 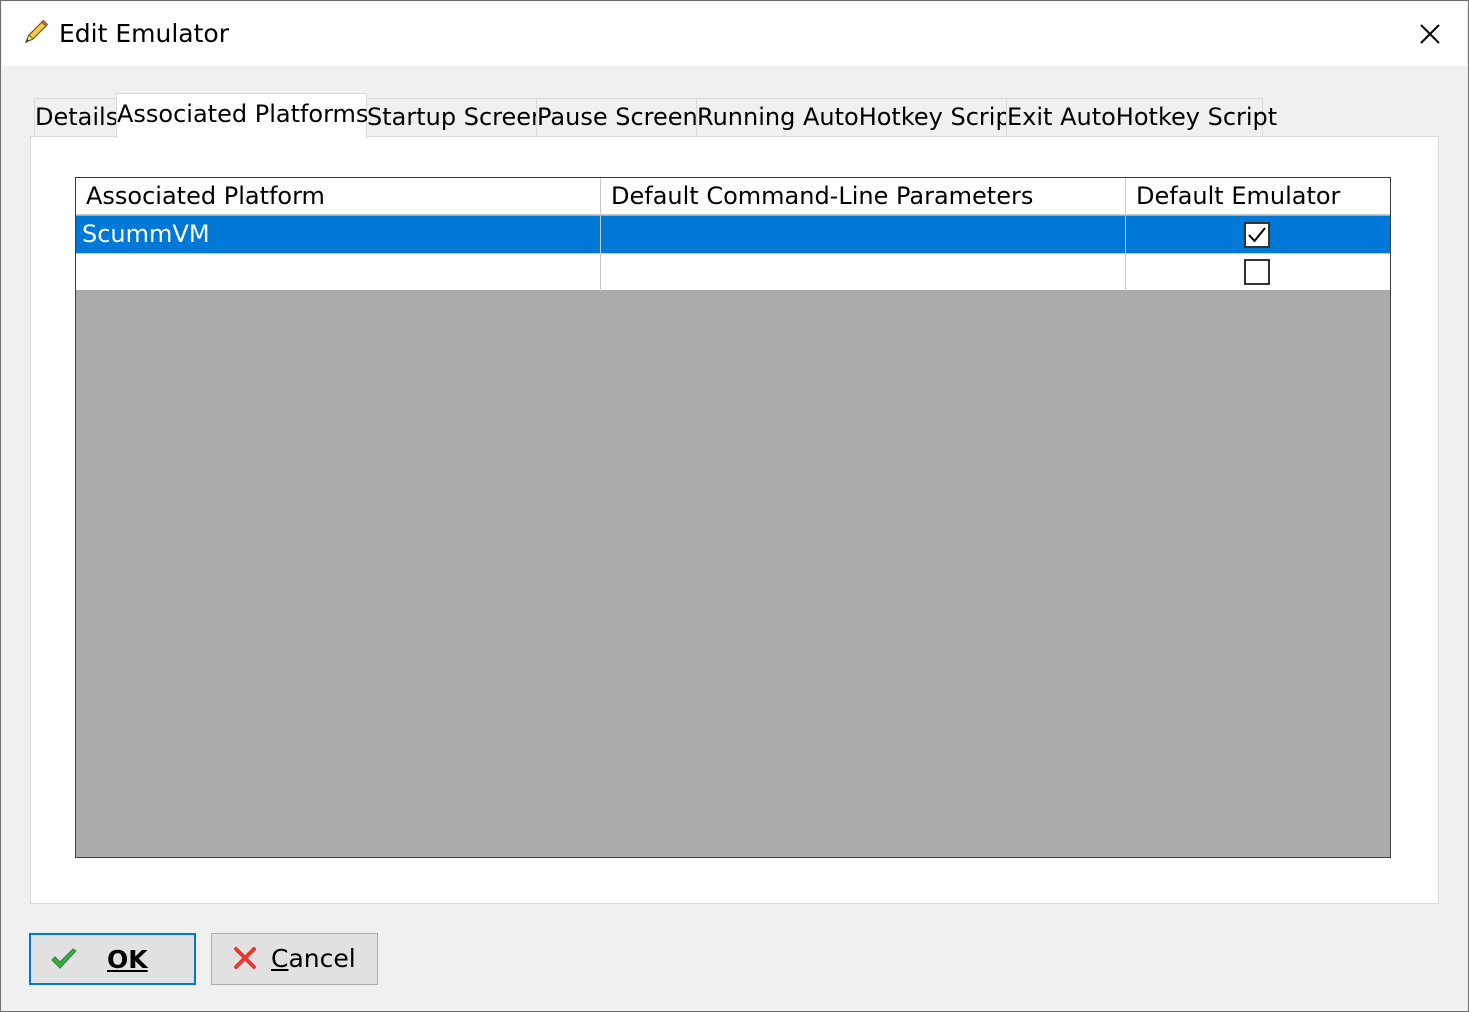 I want to click on close-icon, so click(x=1430, y=34).